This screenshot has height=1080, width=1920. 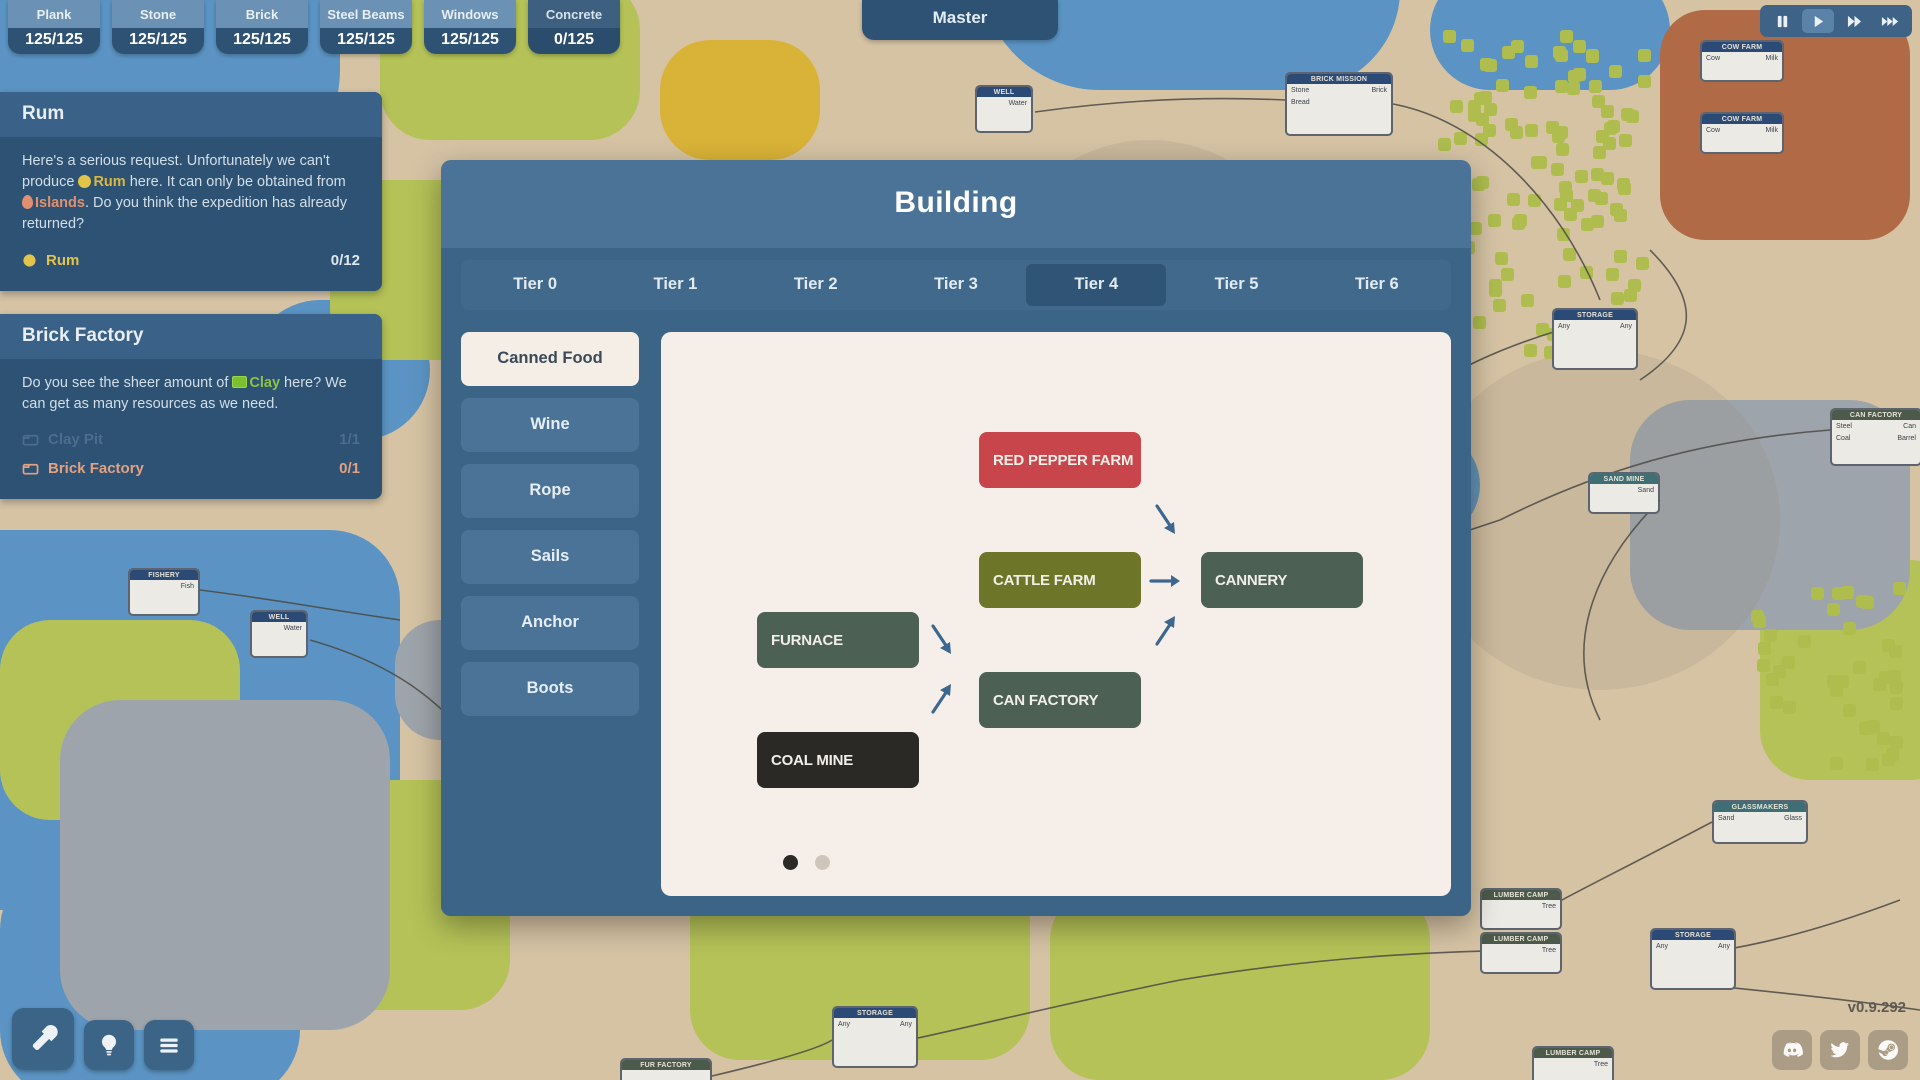 I want to click on map-node-input-port: Any, so click(x=1564, y=326).